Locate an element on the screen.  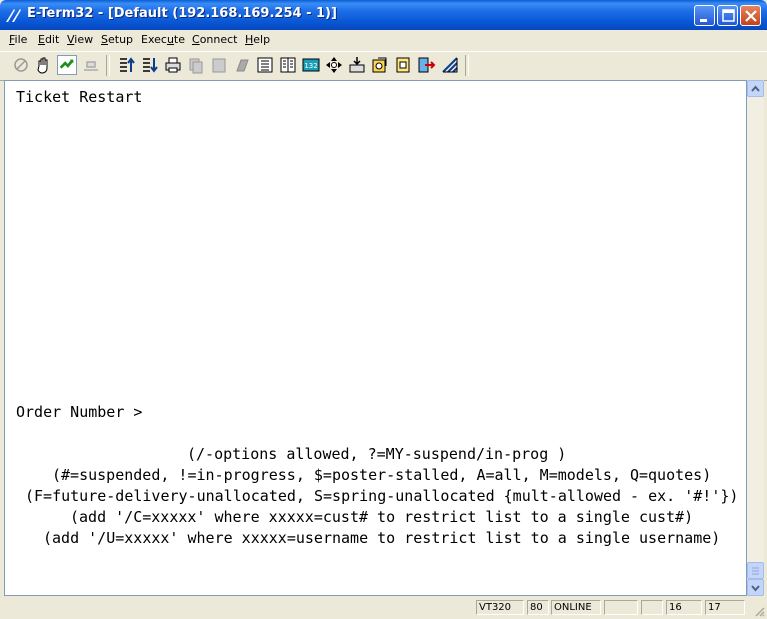
upload-icon is located at coordinates (127, 65).